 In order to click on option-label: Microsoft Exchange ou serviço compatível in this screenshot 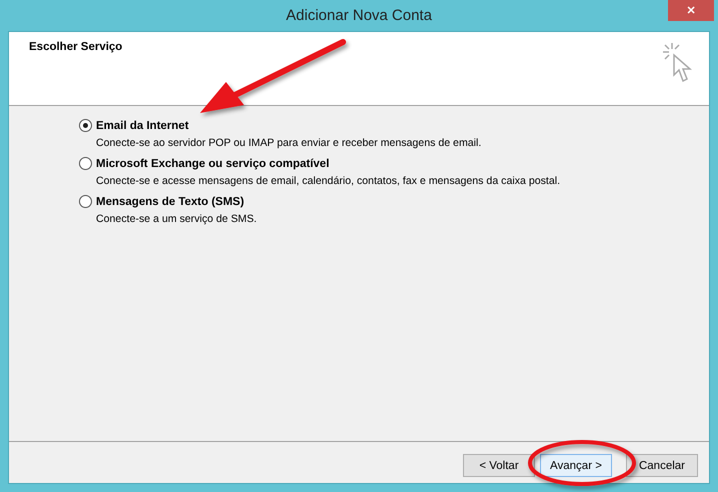, I will do `click(213, 164)`.